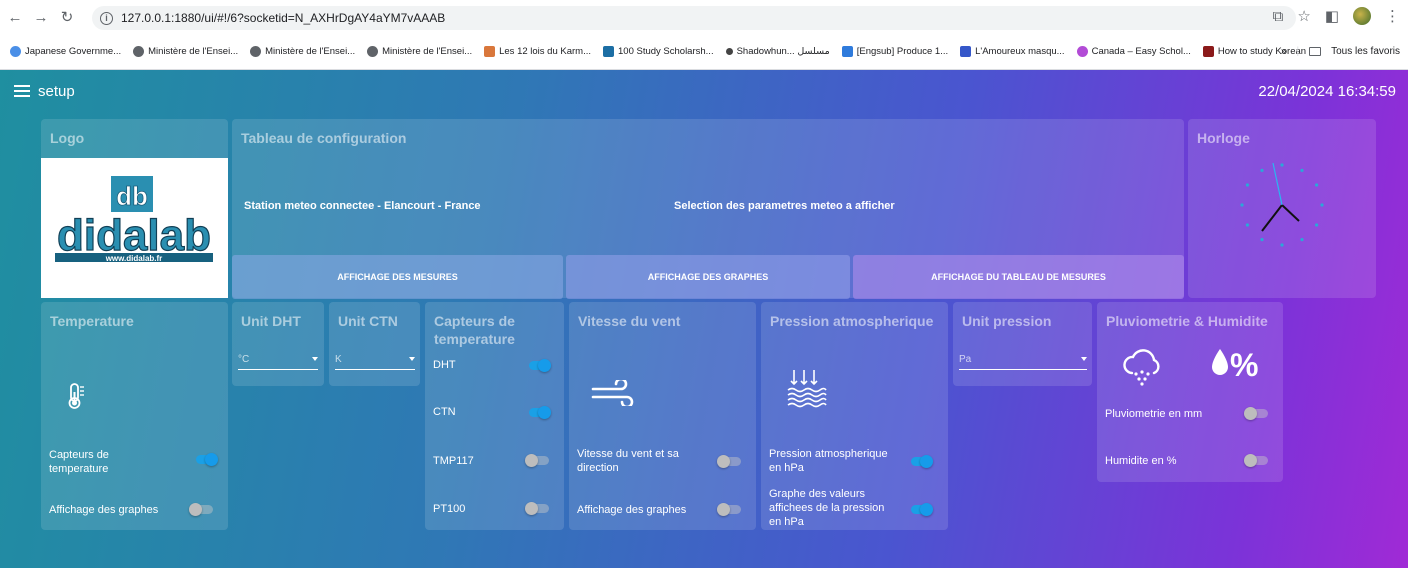  Describe the element at coordinates (828, 461) in the screenshot. I see `pressure-hpa-toggle-label: Pression atmospherique en hPa` at that location.